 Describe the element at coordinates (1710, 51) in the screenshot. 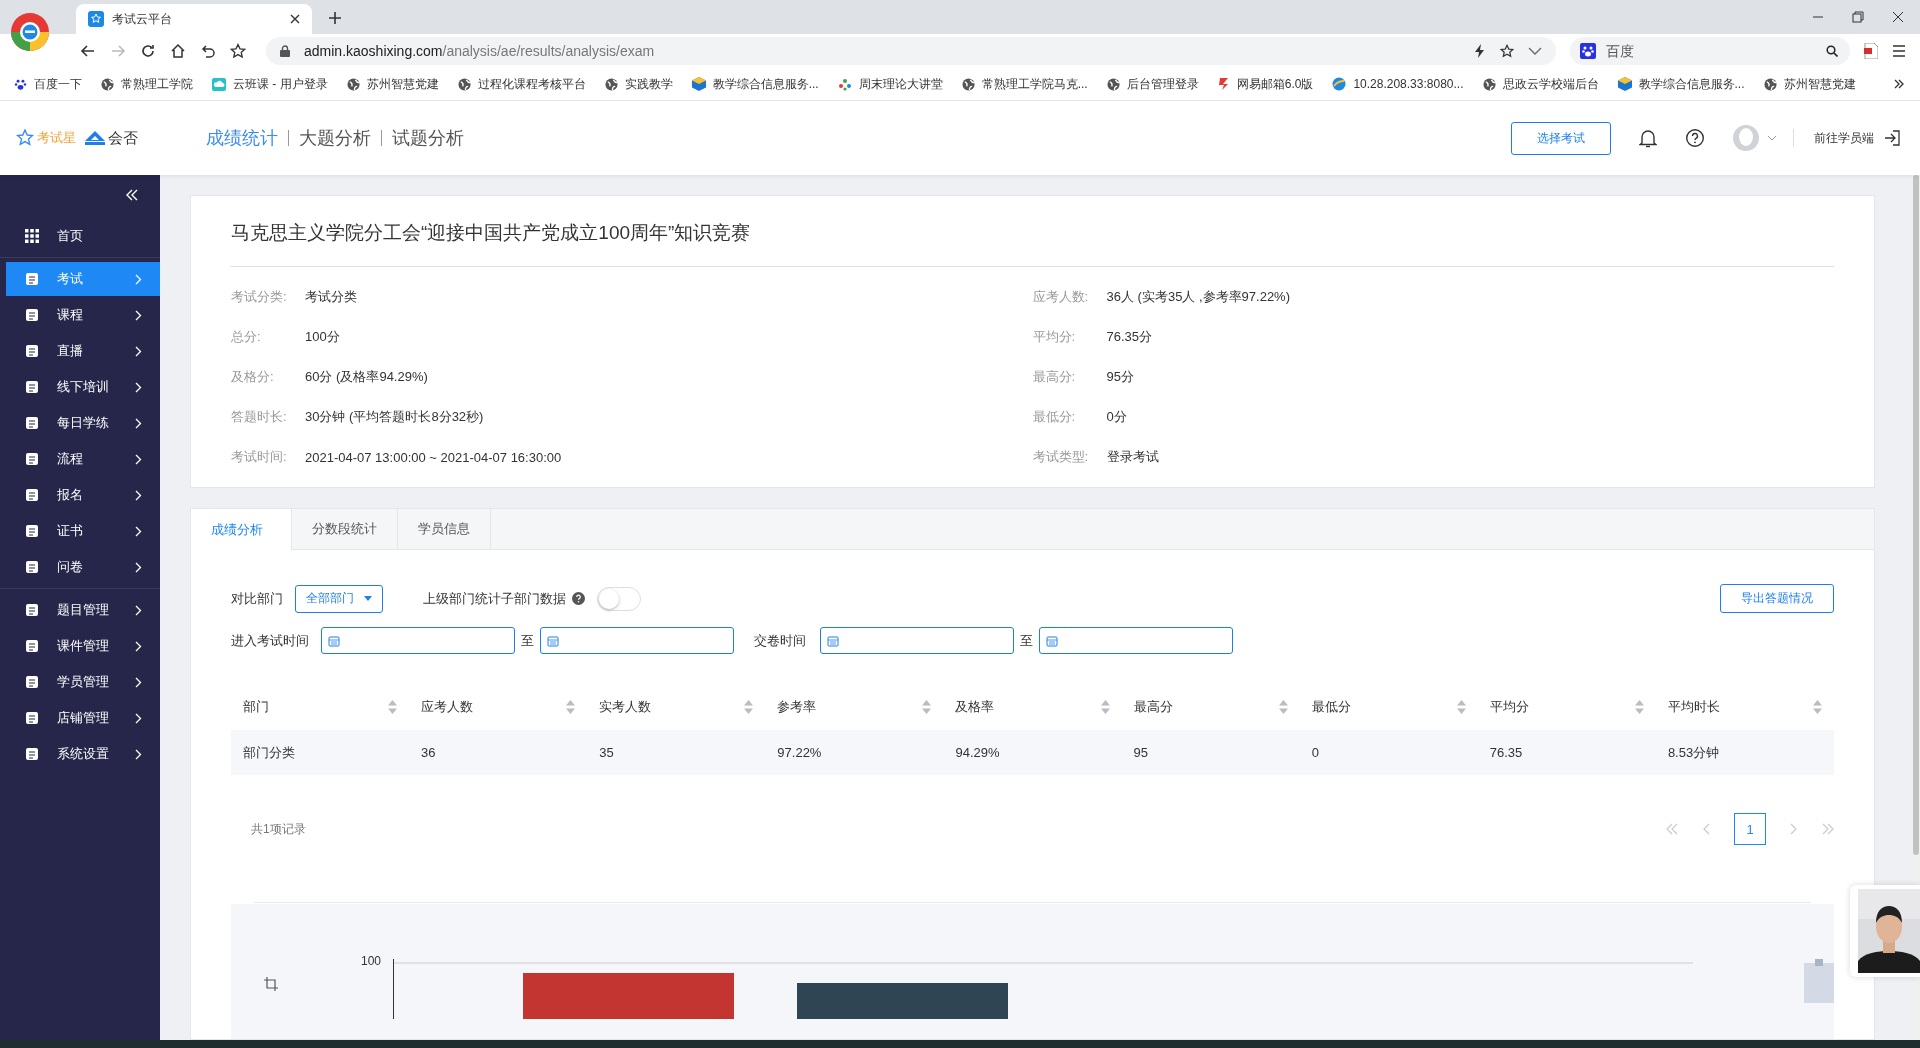

I see `search-field: 百度` at that location.